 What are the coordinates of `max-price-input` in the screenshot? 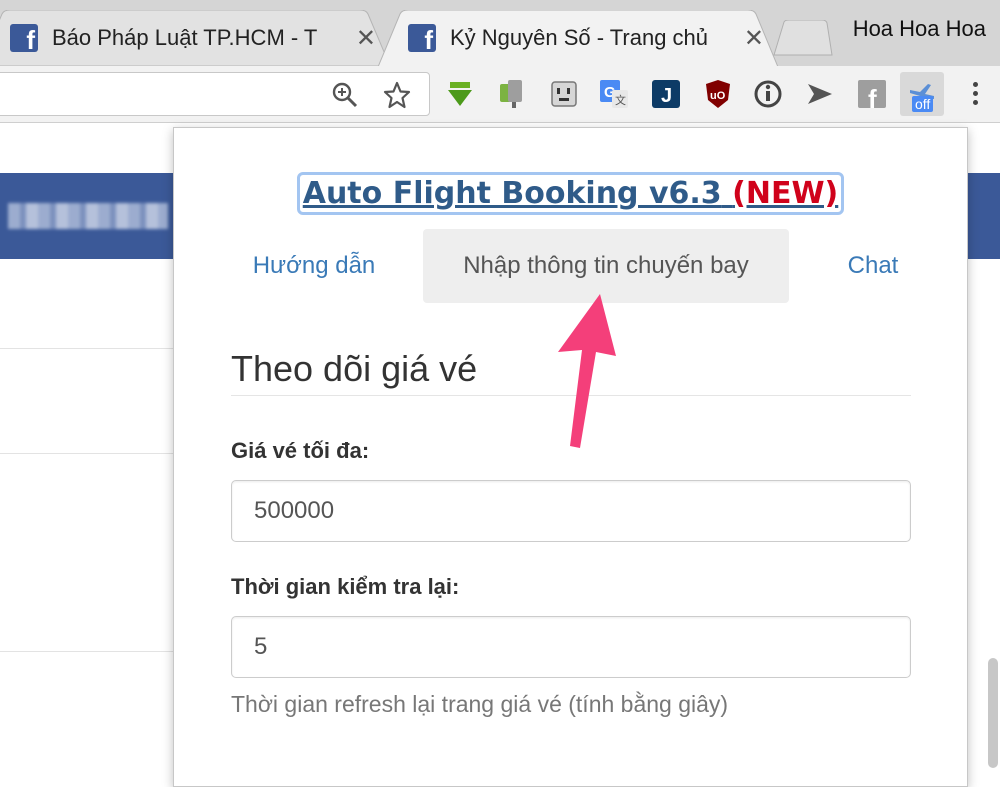 It's located at (571, 511).